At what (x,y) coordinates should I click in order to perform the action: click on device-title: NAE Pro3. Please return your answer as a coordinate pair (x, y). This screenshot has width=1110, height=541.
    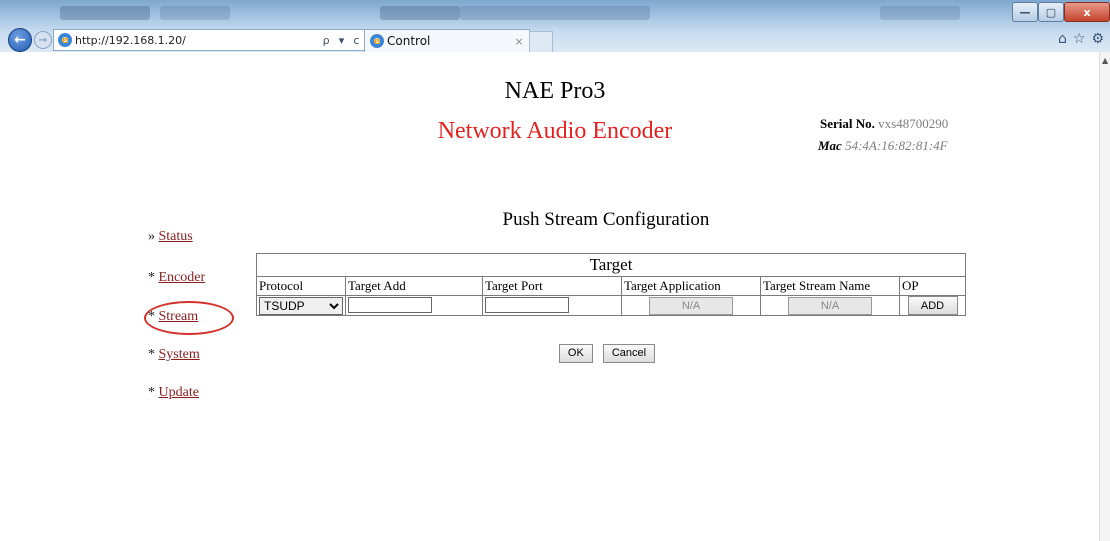
    Looking at the image, I should click on (555, 91).